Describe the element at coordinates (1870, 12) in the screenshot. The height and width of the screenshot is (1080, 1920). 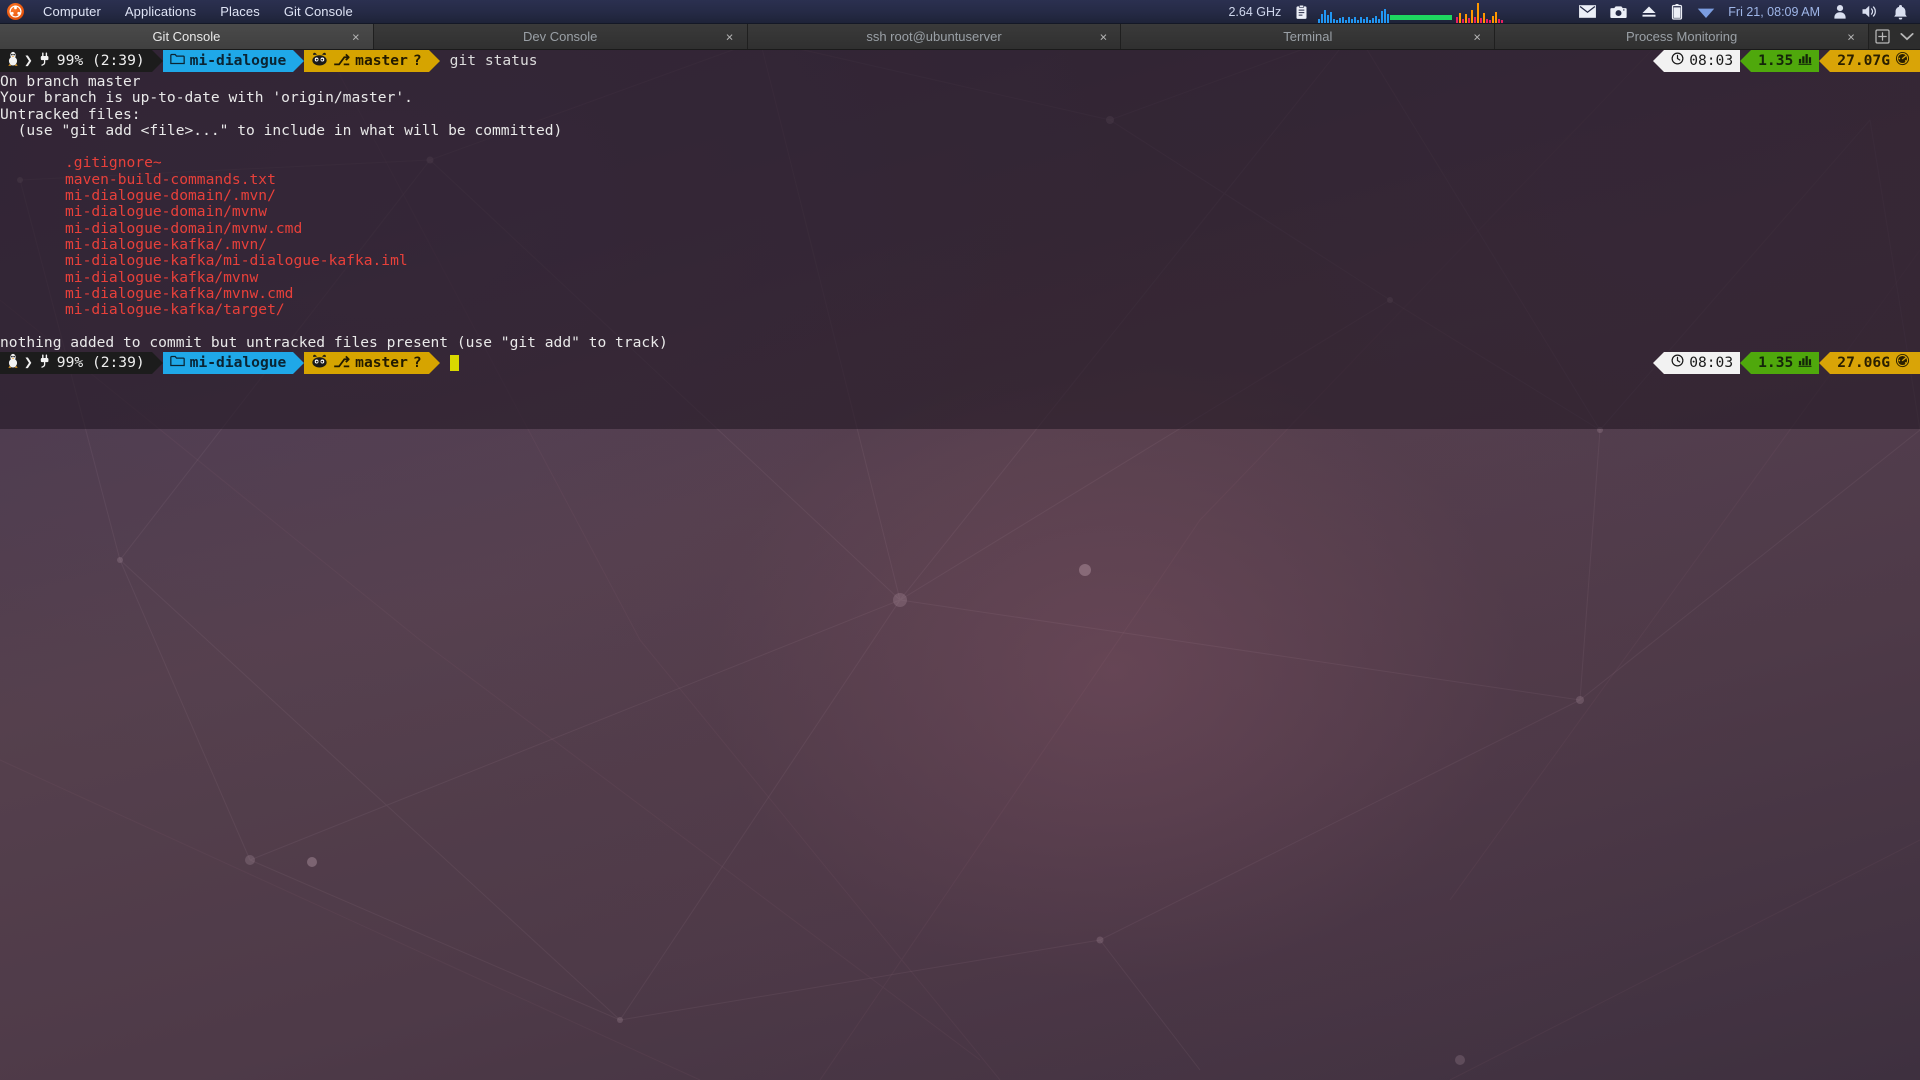
I see `volume-icon` at that location.